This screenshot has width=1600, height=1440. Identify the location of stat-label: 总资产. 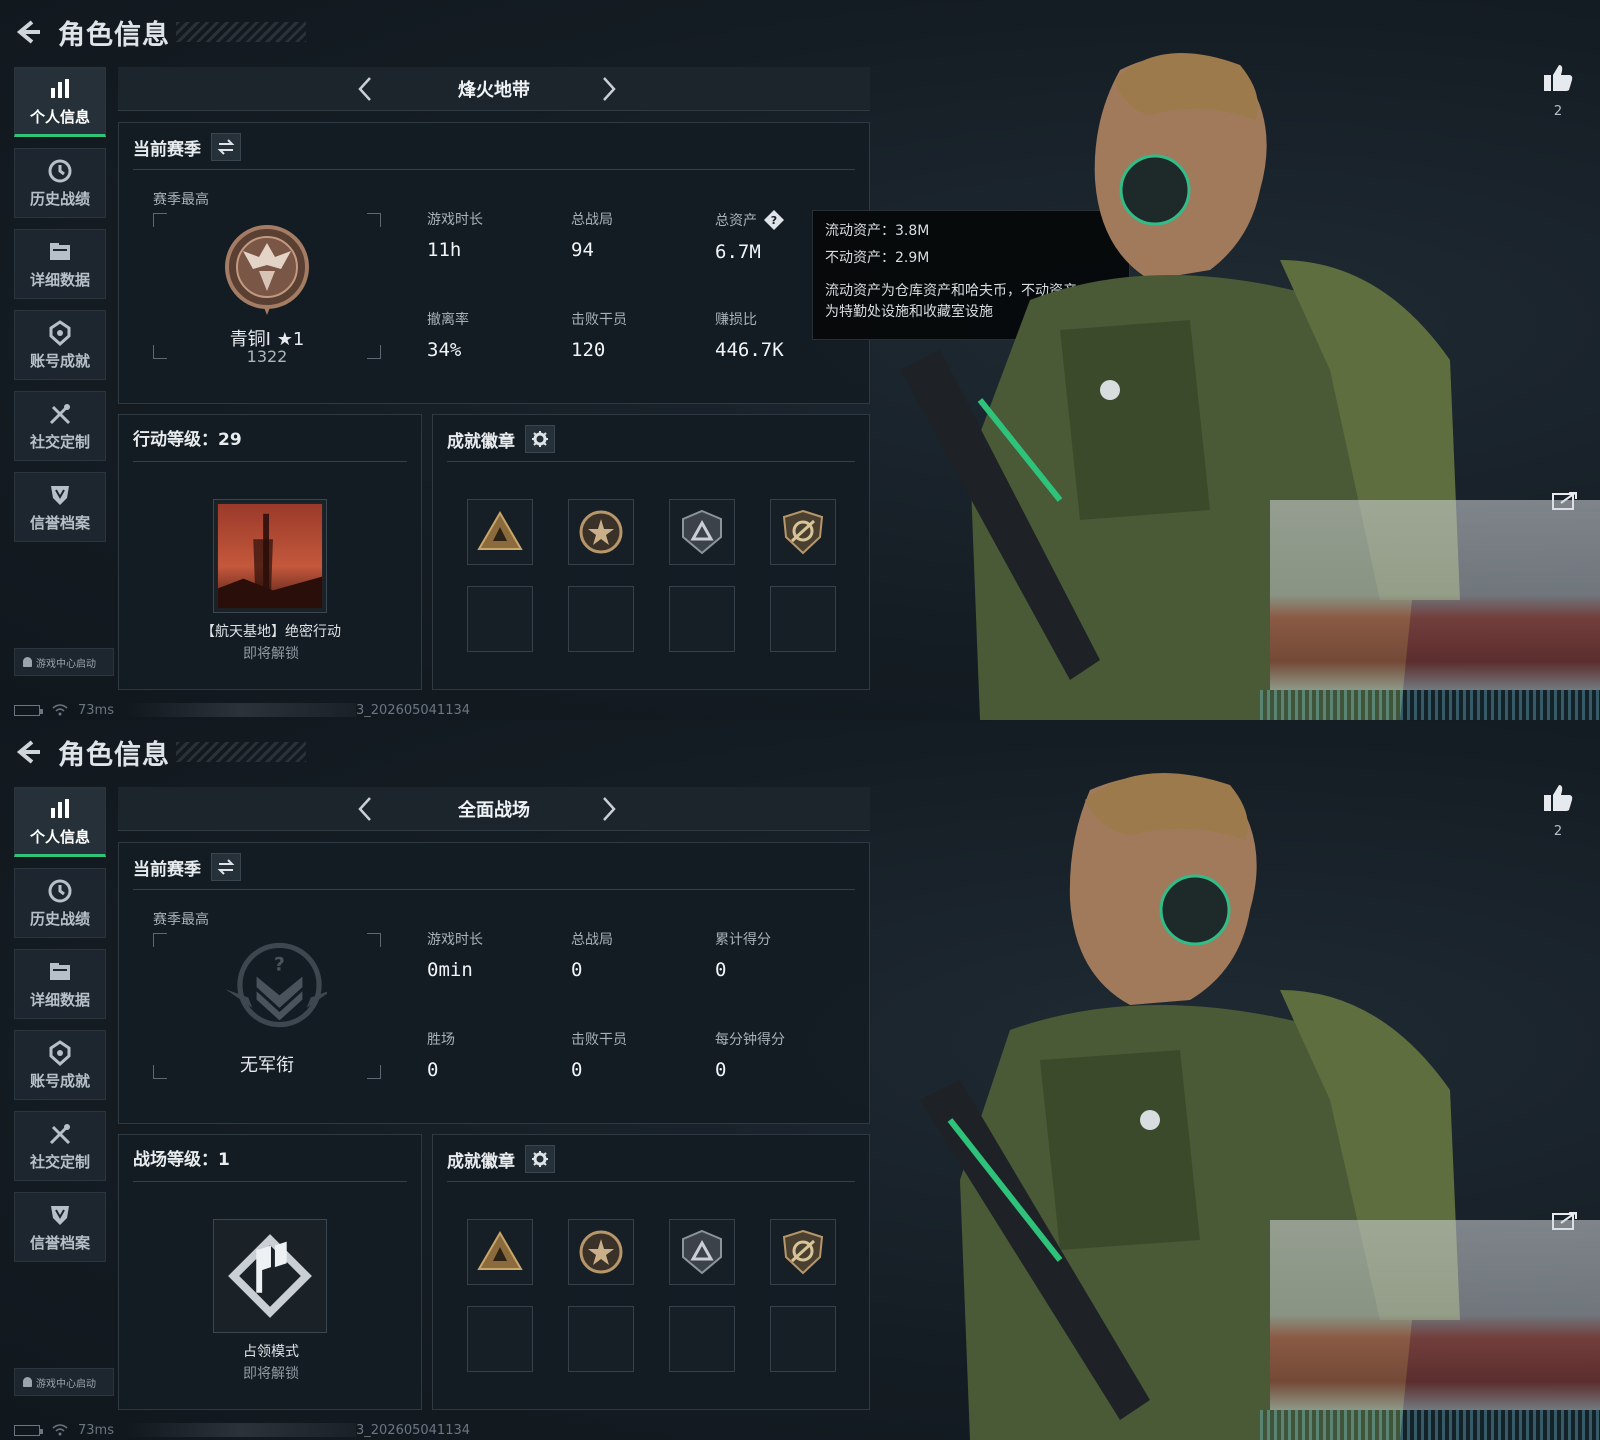
(736, 221).